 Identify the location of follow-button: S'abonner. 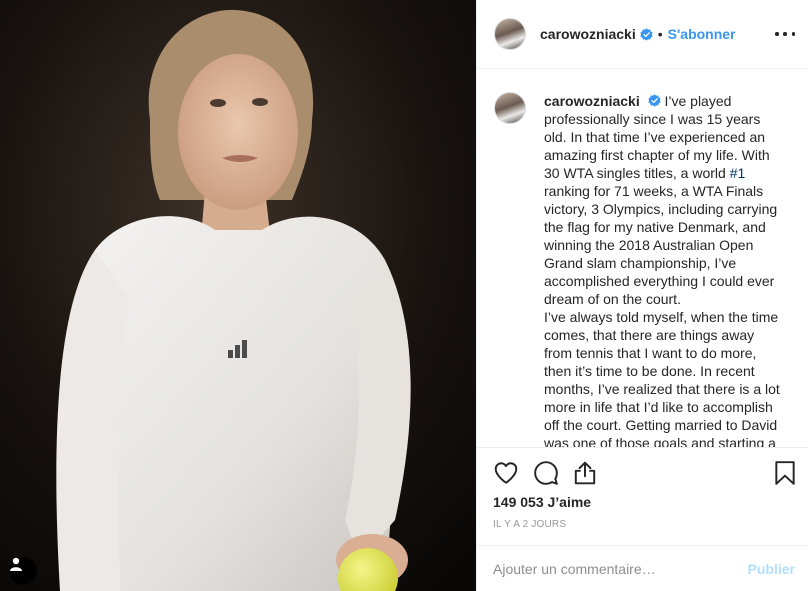
(702, 34).